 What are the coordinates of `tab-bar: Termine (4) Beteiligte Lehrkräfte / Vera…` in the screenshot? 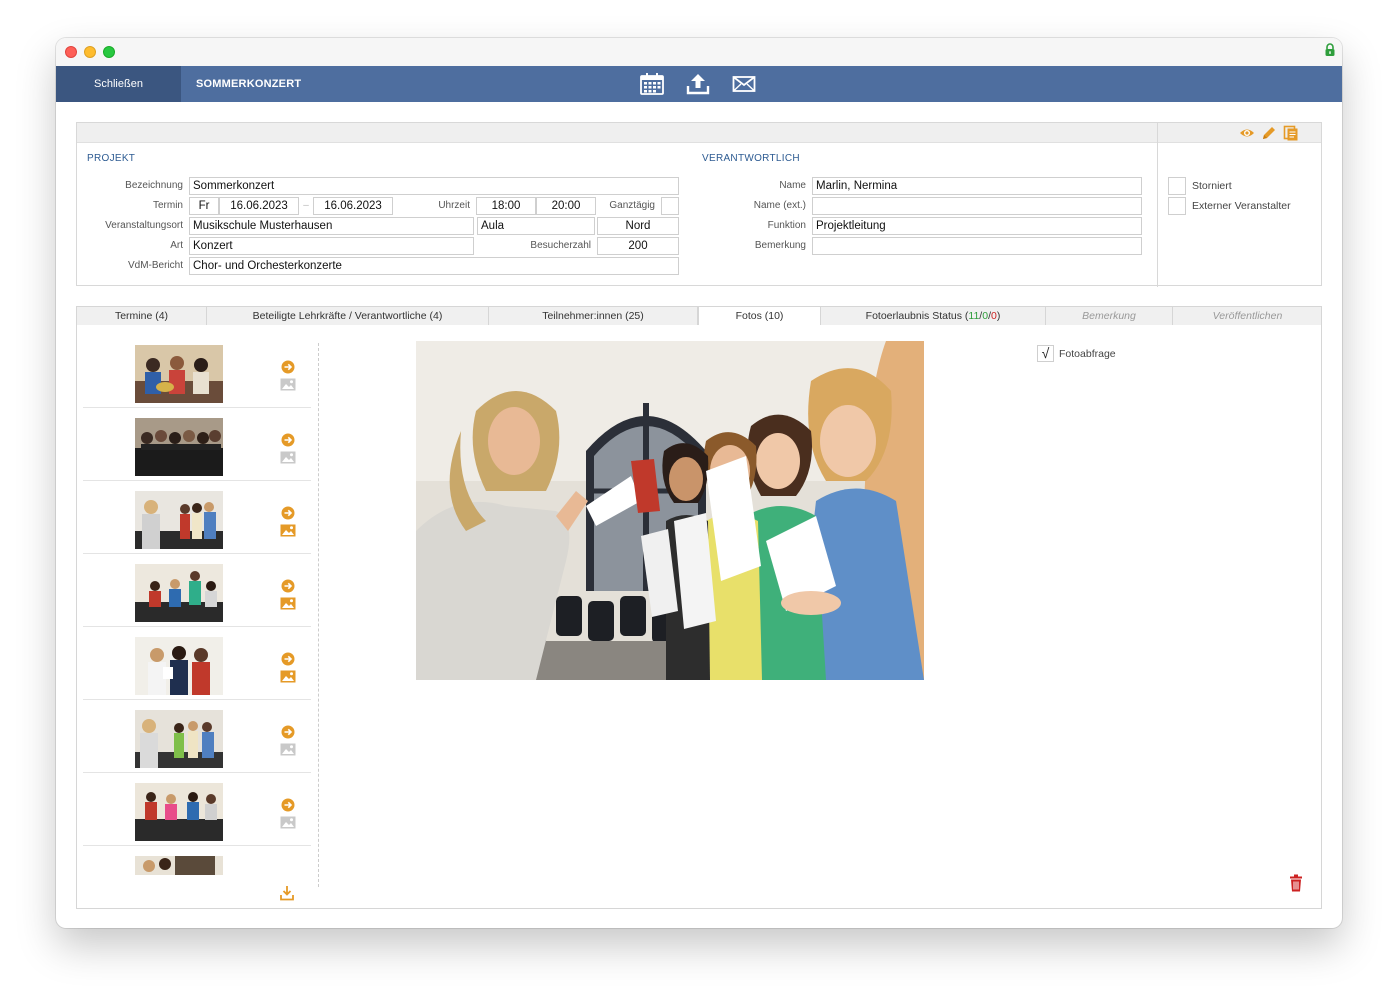 It's located at (699, 316).